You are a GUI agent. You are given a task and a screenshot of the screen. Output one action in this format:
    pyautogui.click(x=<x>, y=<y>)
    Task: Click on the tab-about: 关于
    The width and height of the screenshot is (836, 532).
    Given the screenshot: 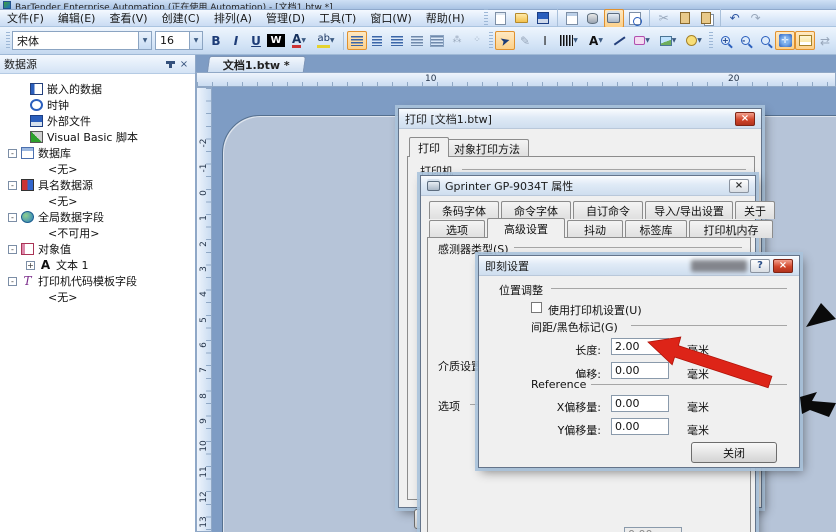 What is the action you would take?
    pyautogui.click(x=755, y=210)
    